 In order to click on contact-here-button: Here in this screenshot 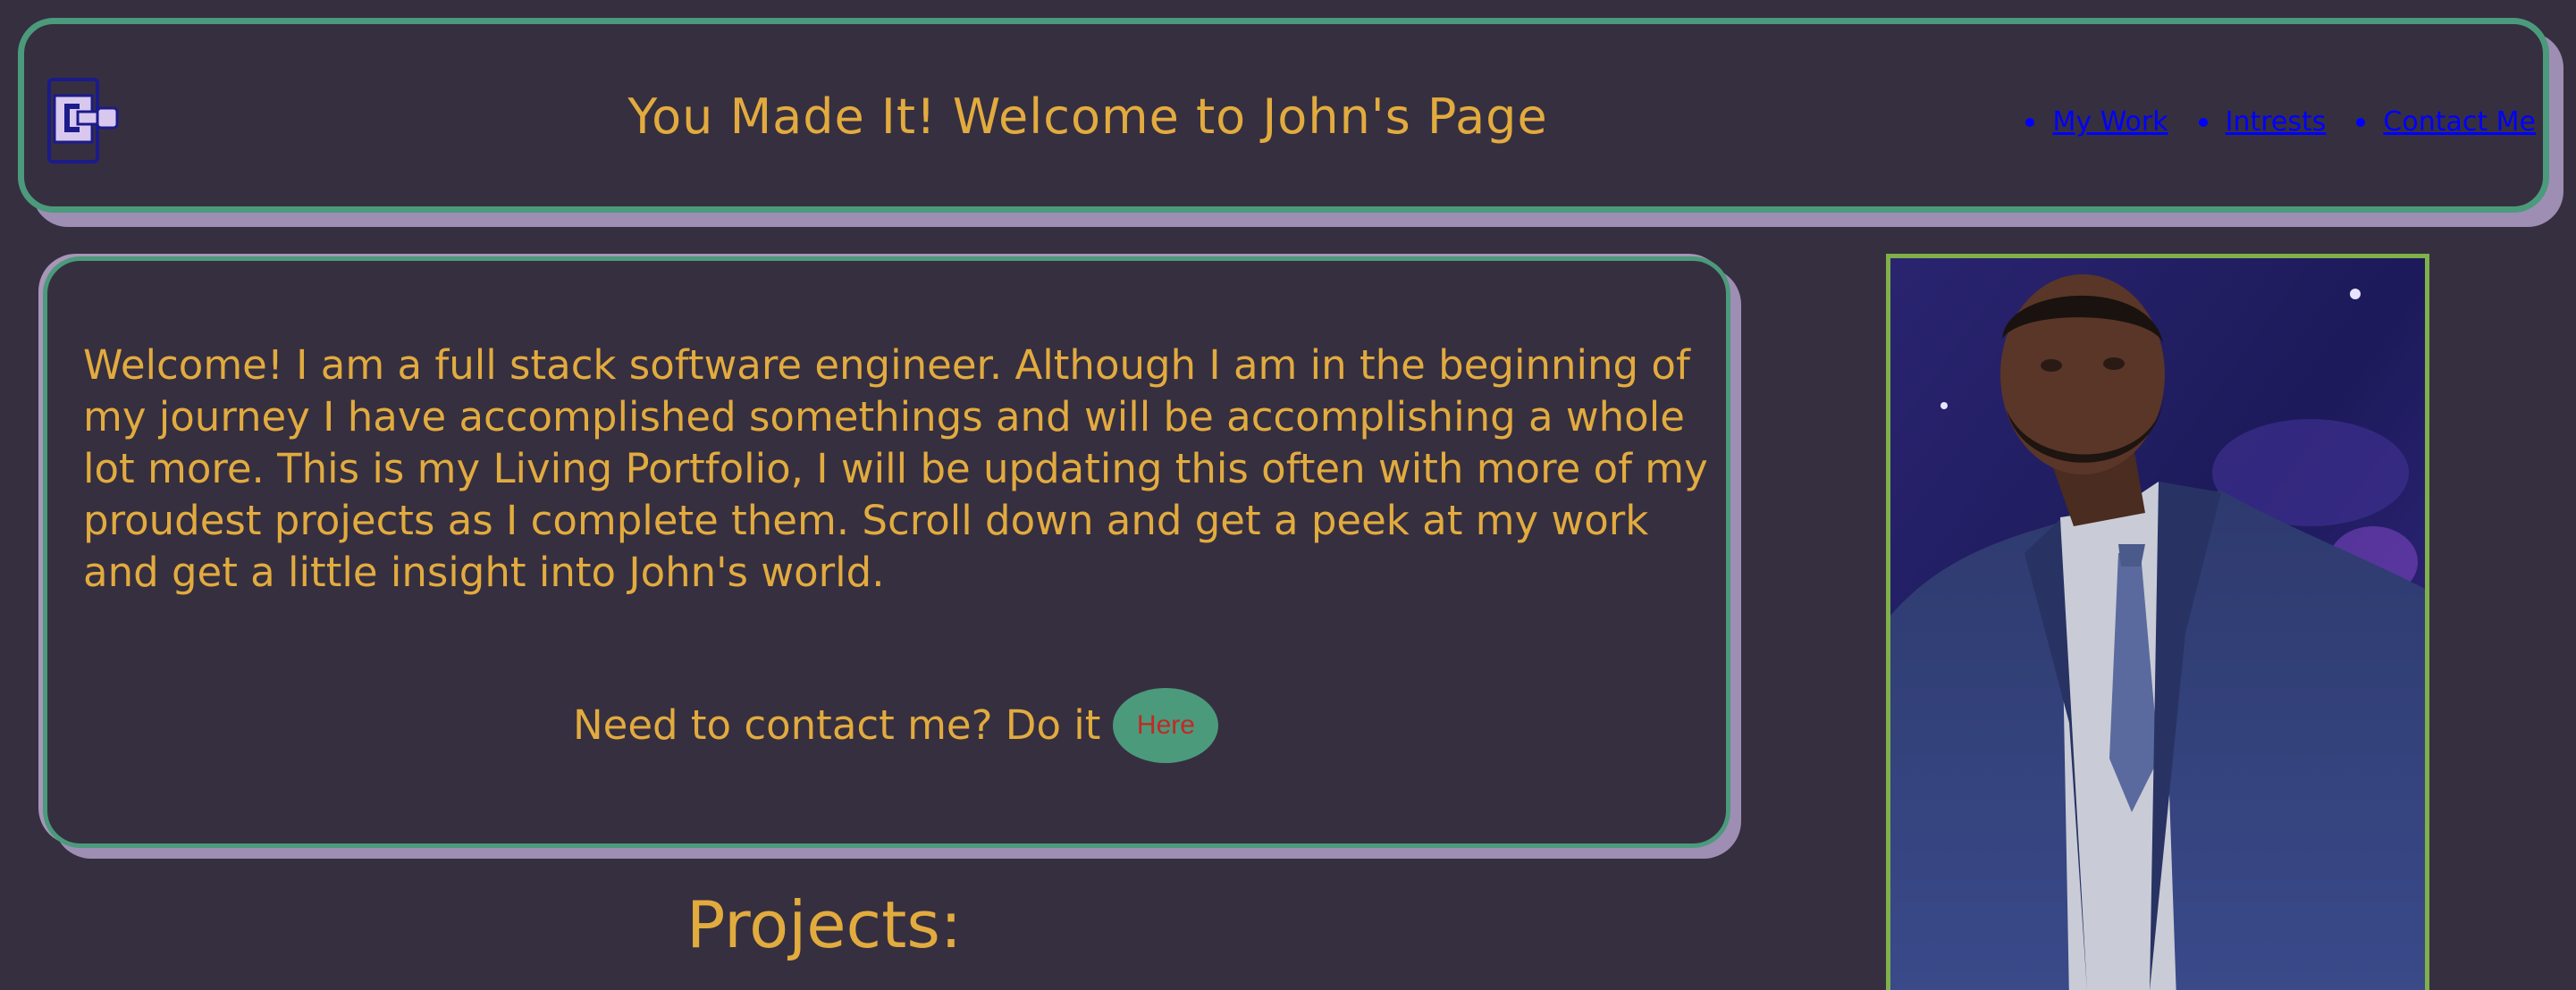, I will do `click(1166, 726)`.